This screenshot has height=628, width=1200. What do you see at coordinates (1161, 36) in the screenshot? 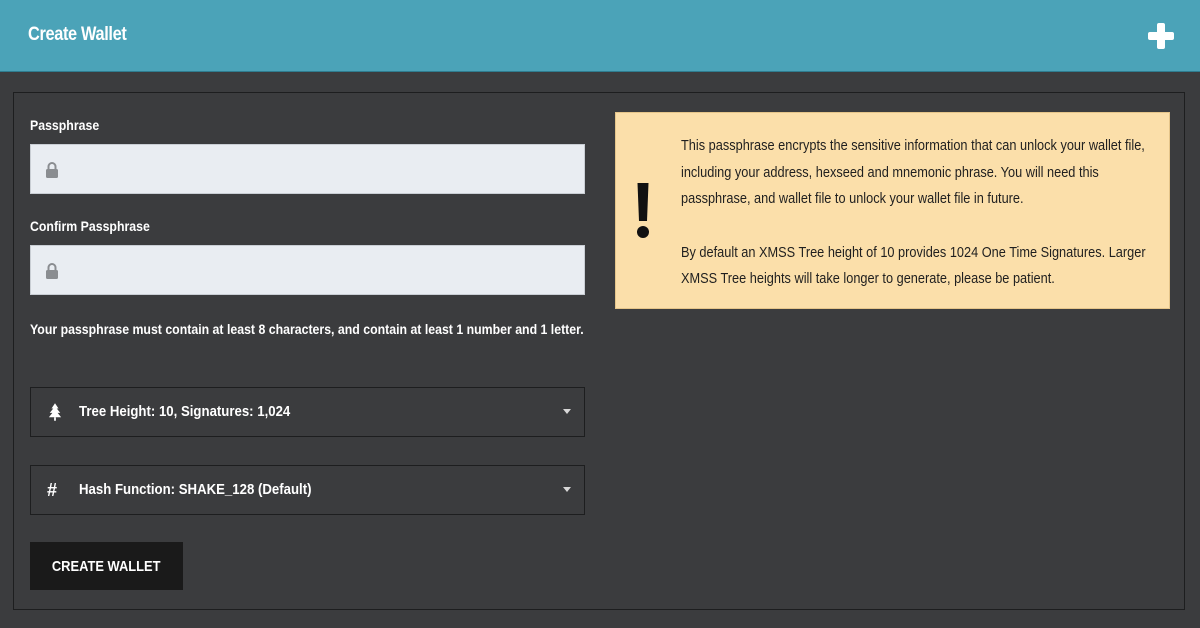
I see `plus-icon` at bounding box center [1161, 36].